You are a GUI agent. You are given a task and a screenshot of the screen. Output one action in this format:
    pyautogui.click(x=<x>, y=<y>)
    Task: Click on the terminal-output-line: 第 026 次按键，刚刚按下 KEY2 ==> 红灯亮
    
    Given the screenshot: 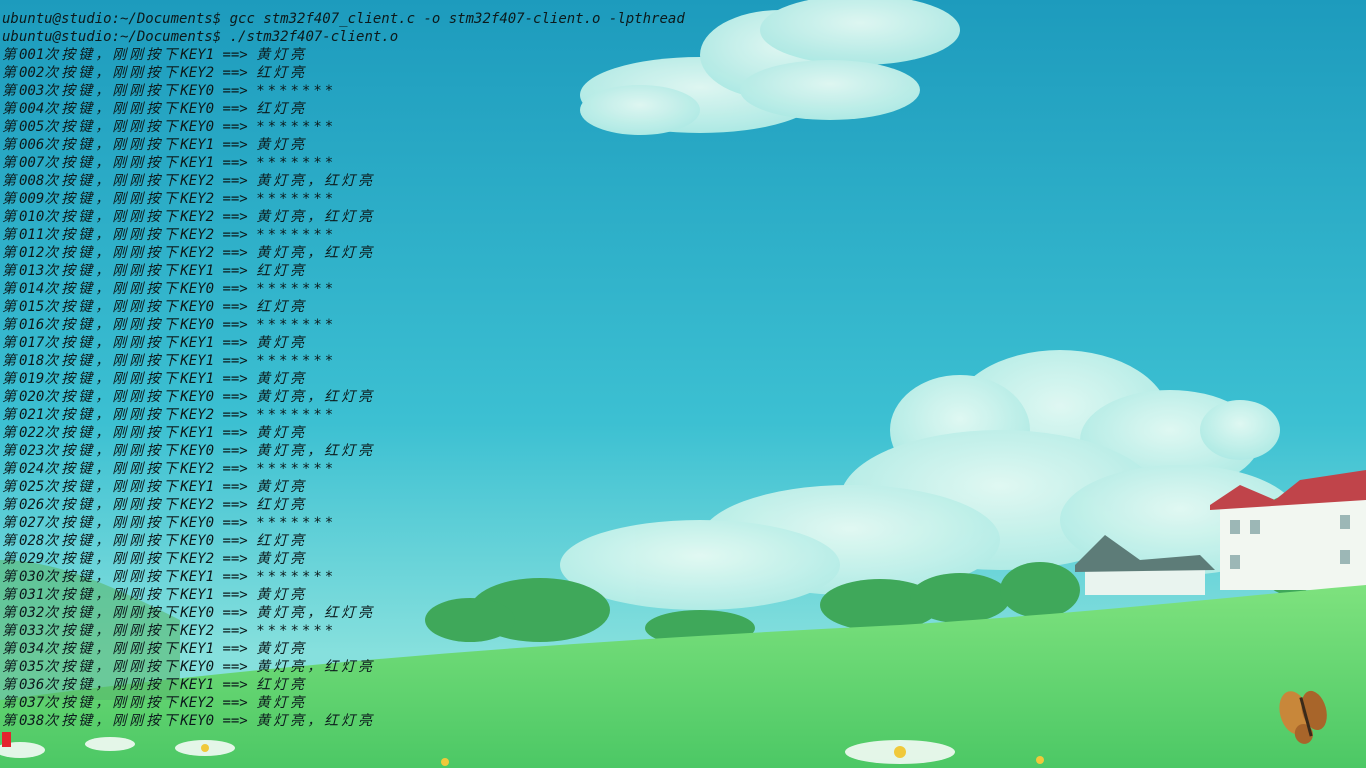 What is the action you would take?
    pyautogui.click(x=684, y=505)
    